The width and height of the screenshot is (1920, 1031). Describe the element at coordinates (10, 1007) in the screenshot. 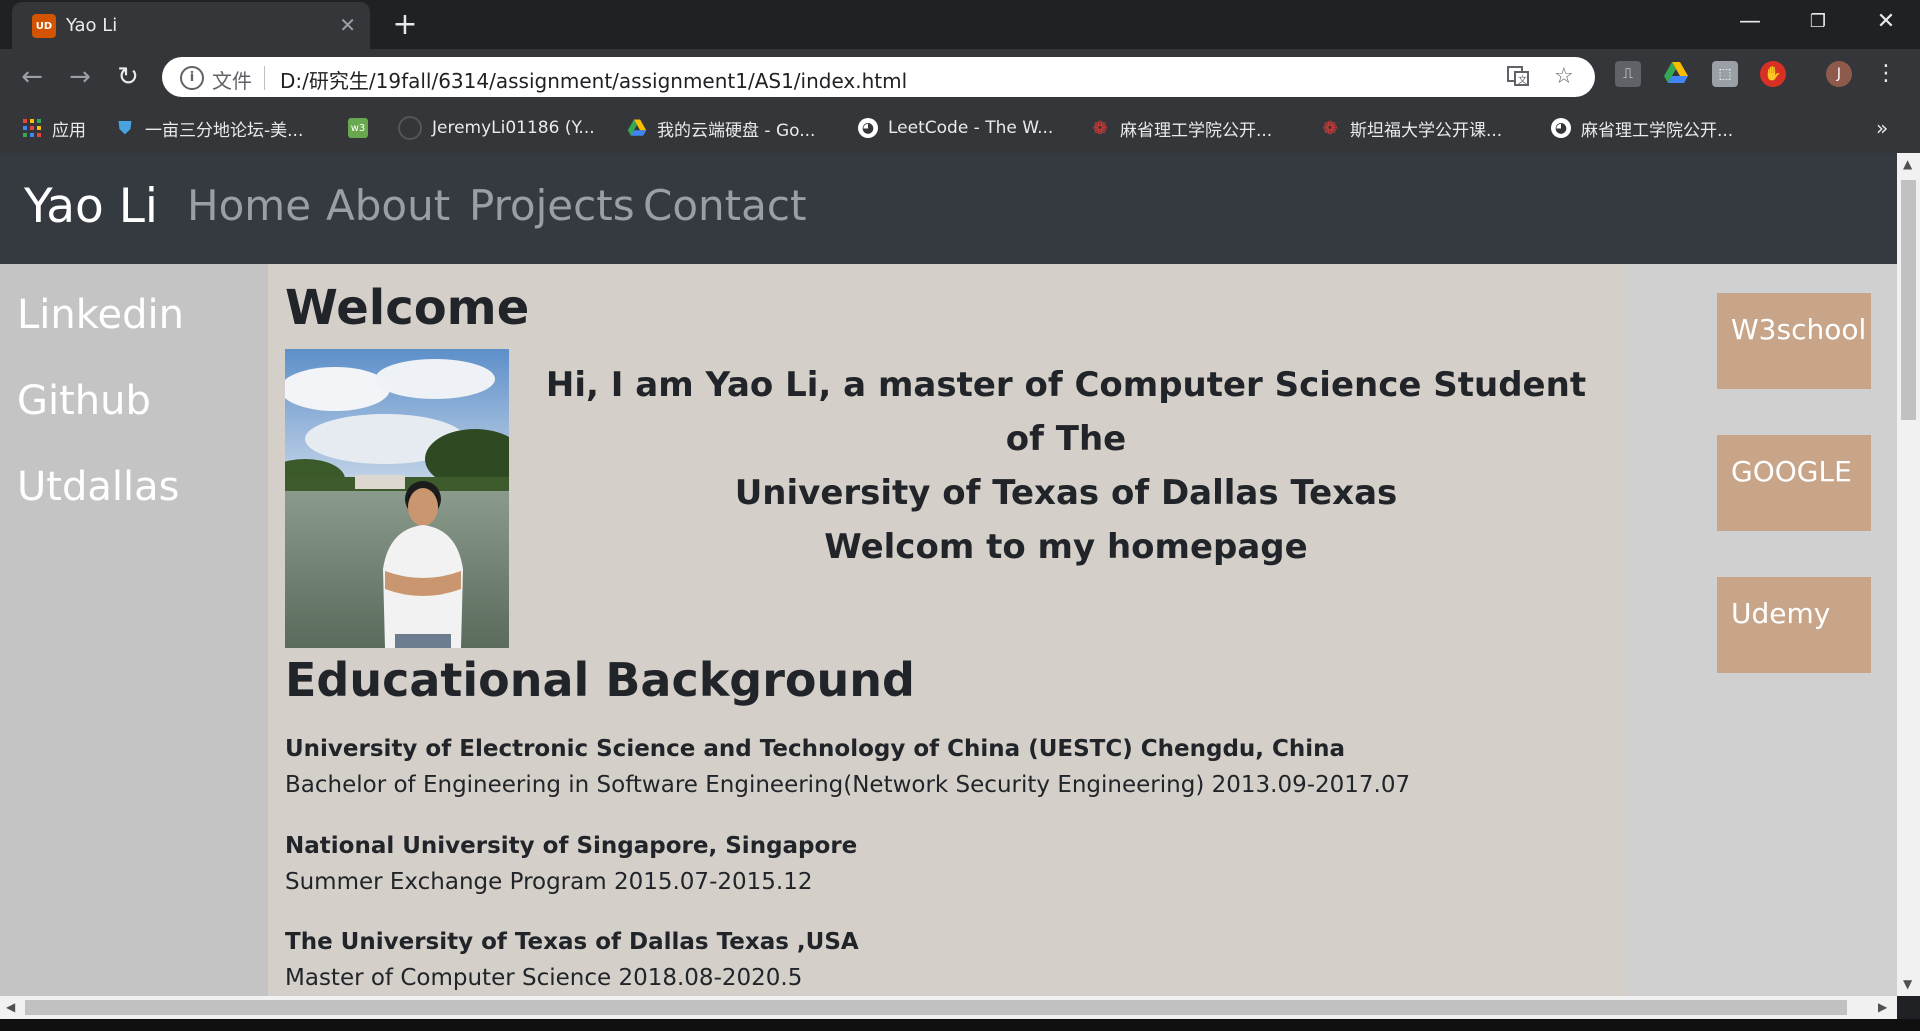

I see `scroll-left-arrow-icon: ◀` at that location.